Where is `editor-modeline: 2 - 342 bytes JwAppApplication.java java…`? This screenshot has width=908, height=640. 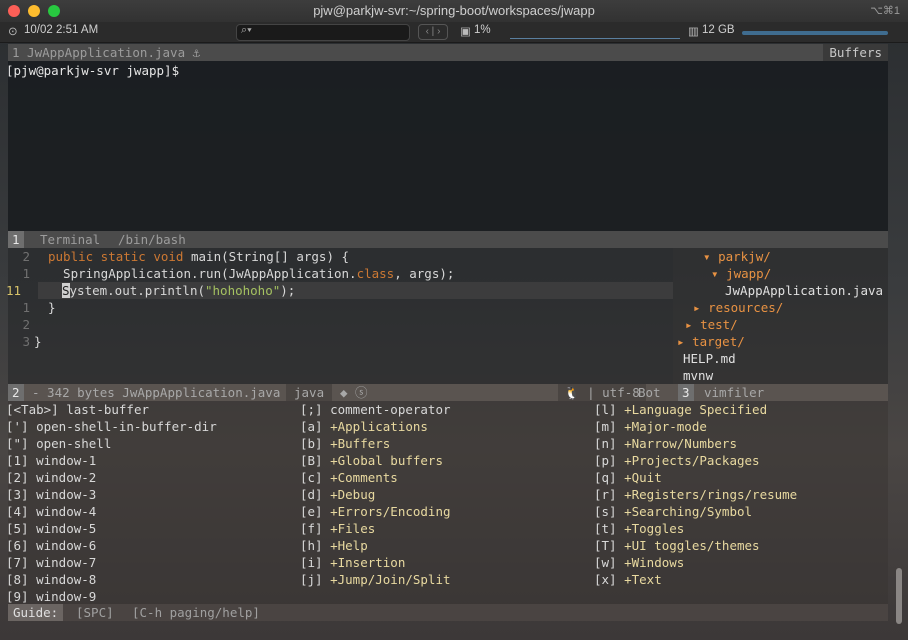
editor-modeline: 2 - 342 bytes JwAppApplication.java java… is located at coordinates (448, 392).